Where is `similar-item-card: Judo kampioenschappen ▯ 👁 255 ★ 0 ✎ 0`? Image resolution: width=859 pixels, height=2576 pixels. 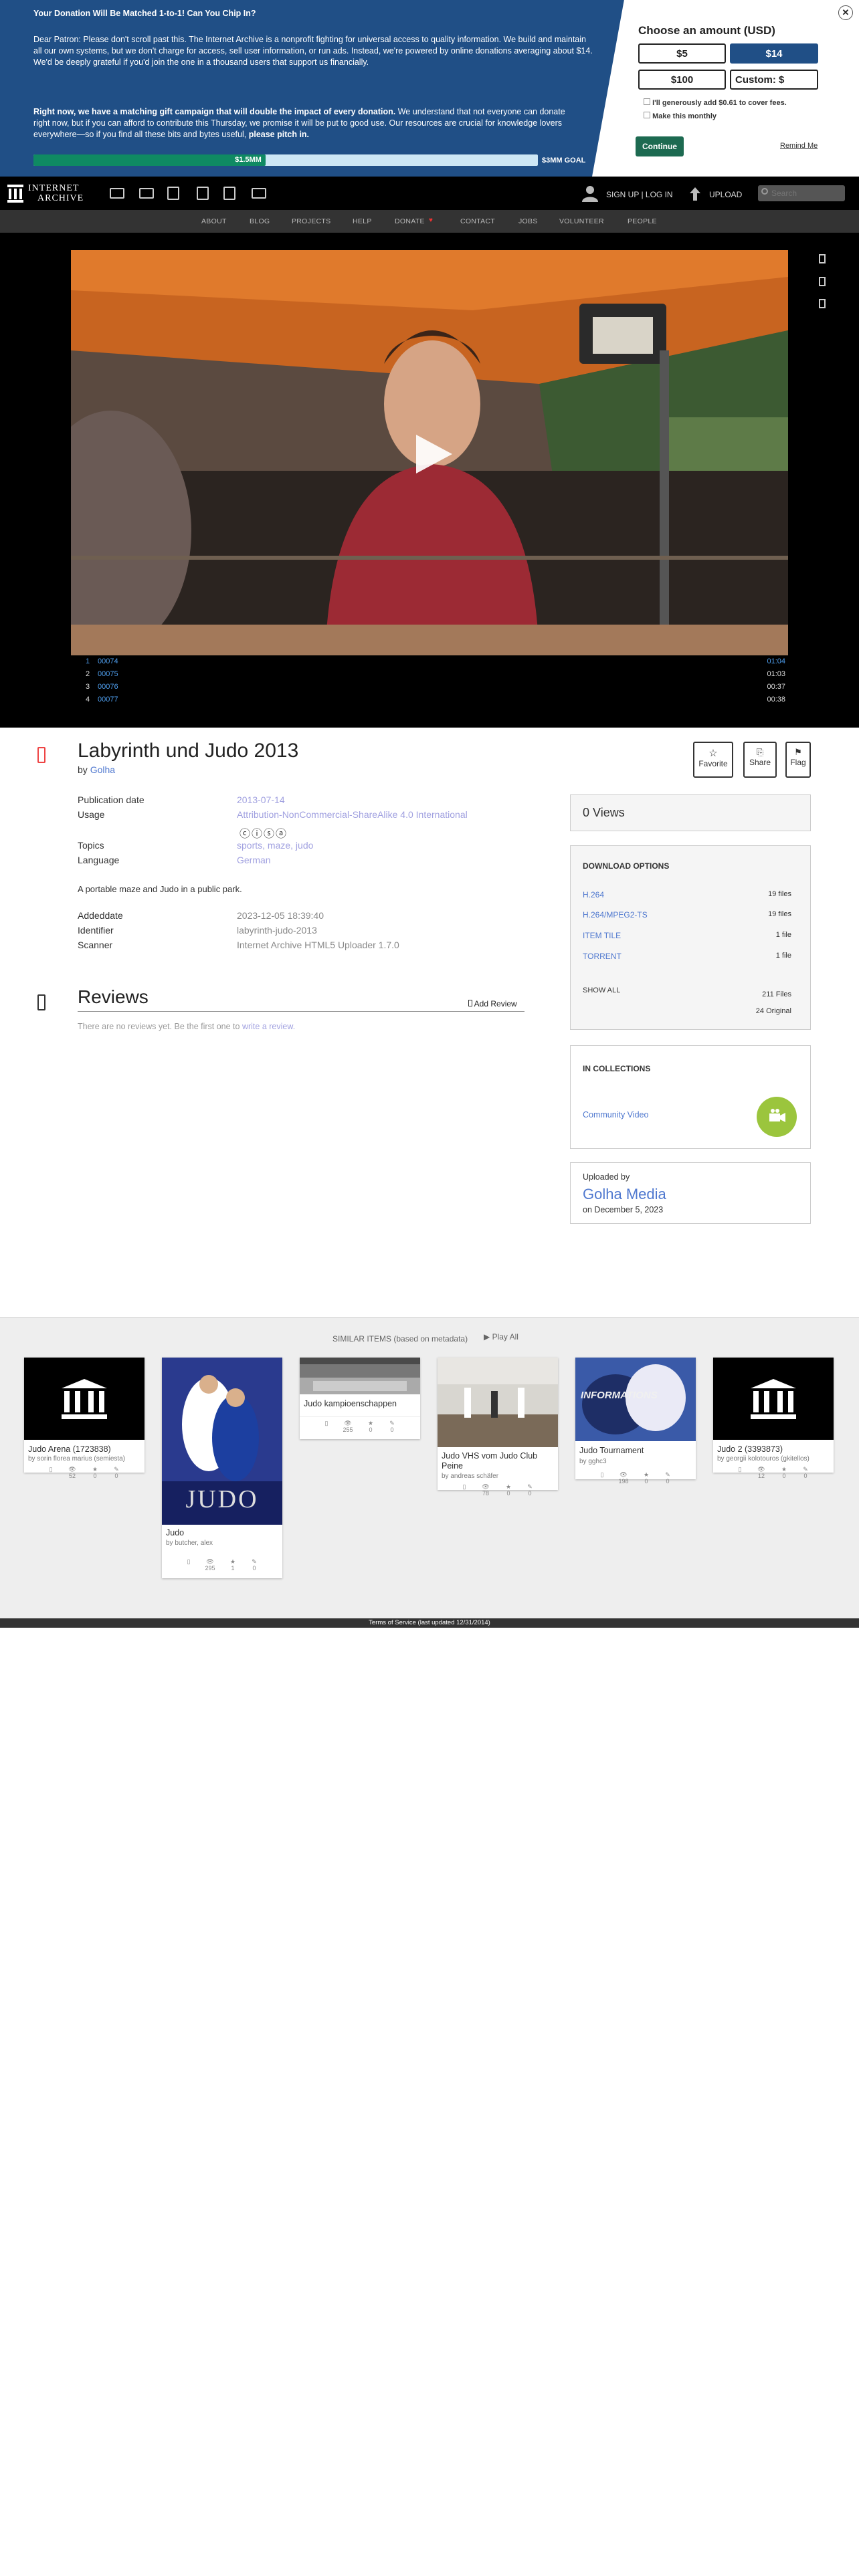 similar-item-card: Judo kampioenschappen ▯ 👁 255 ★ 0 ✎ 0 is located at coordinates (360, 1398).